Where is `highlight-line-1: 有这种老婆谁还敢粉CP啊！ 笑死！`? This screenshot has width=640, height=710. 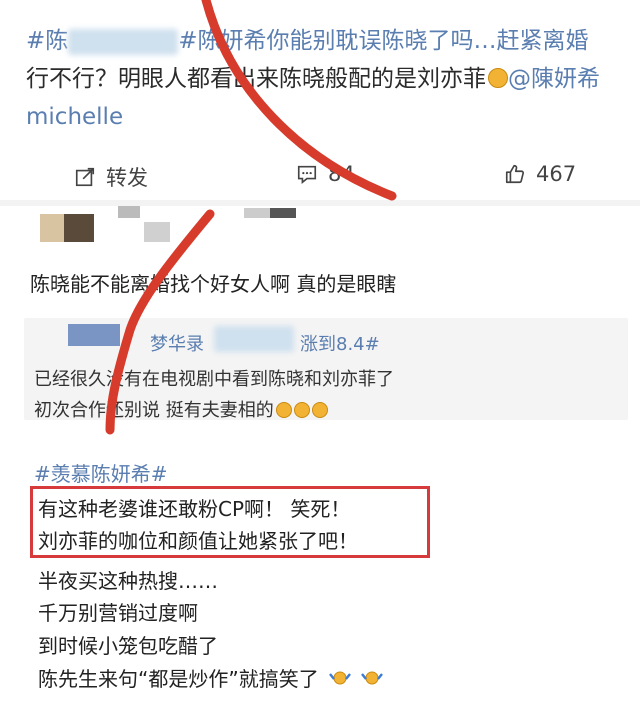
highlight-line-1: 有这种老婆谁还敢粉CP啊！ 笑死！ is located at coordinates (194, 509).